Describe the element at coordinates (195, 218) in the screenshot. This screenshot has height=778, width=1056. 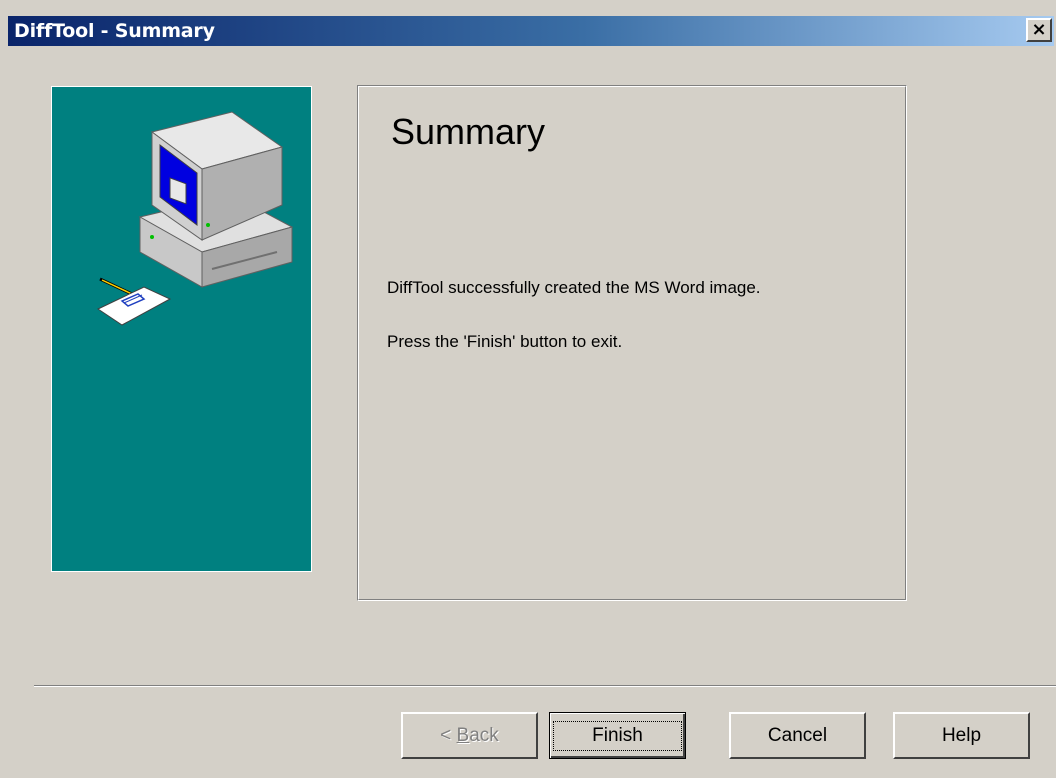
I see `computer-illustration-icon` at that location.